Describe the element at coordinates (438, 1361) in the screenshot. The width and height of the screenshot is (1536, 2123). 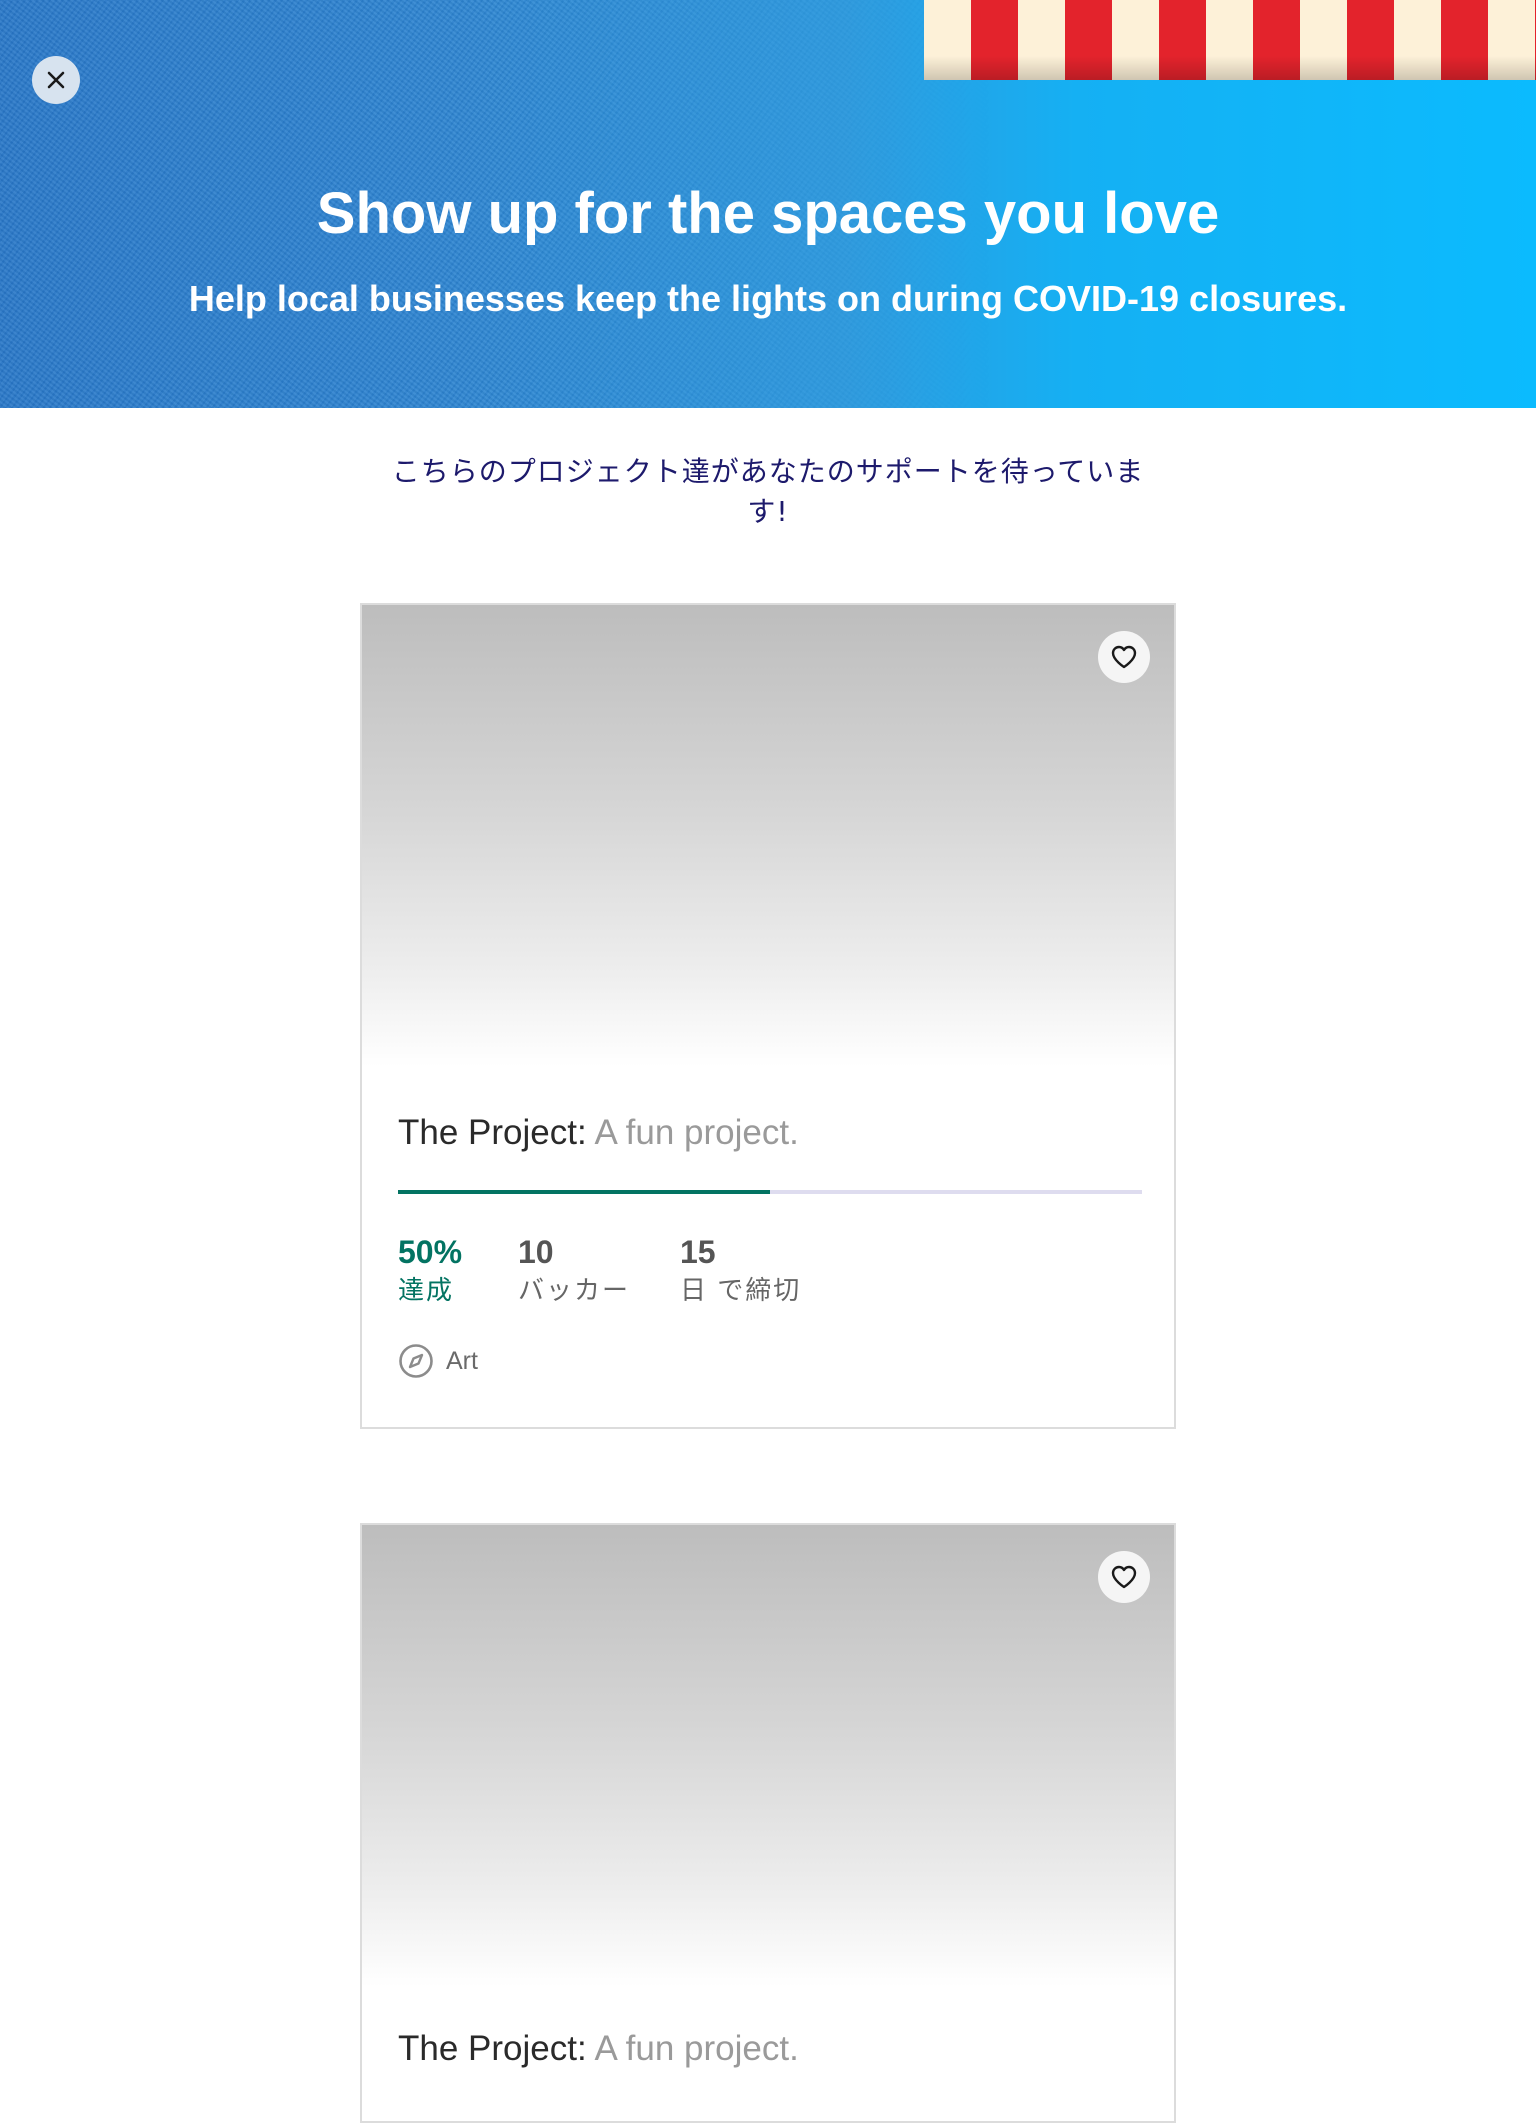
I see `category-link: Art` at that location.